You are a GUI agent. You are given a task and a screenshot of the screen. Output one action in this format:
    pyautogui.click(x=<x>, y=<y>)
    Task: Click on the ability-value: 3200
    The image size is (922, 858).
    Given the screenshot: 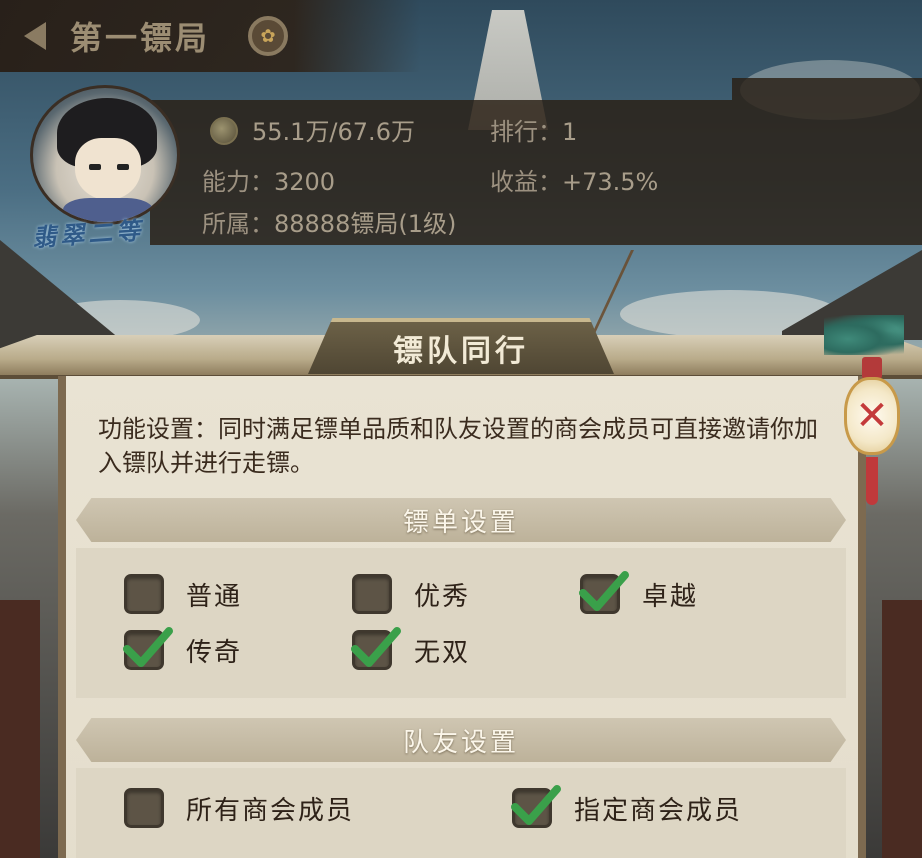 What is the action you would take?
    pyautogui.click(x=305, y=182)
    